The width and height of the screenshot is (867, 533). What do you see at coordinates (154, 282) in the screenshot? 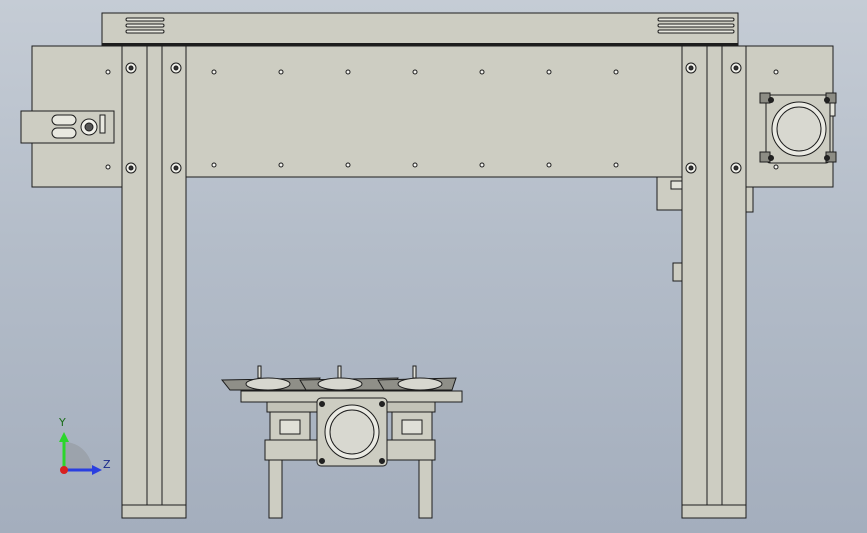
I see `left-column` at bounding box center [154, 282].